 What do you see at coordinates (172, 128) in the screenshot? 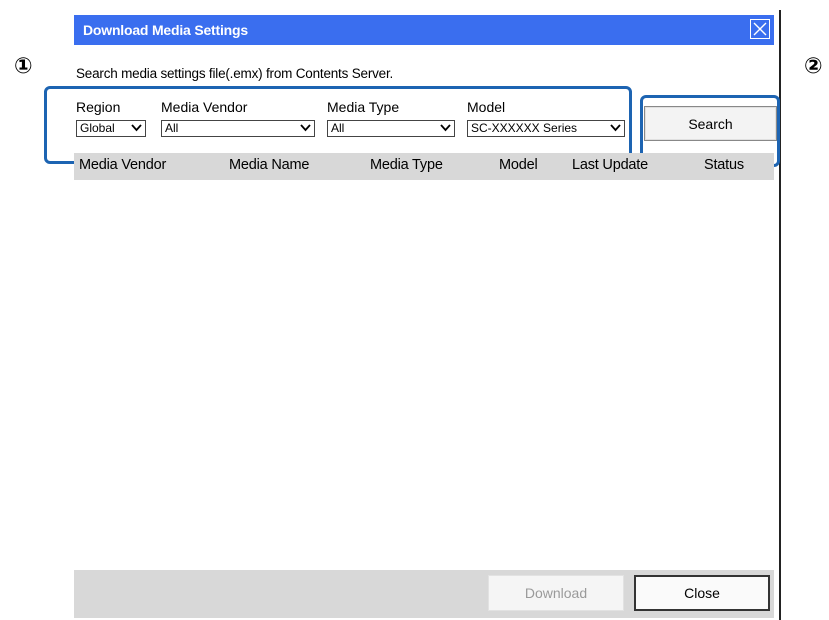
I see `media-vendor-value: All` at bounding box center [172, 128].